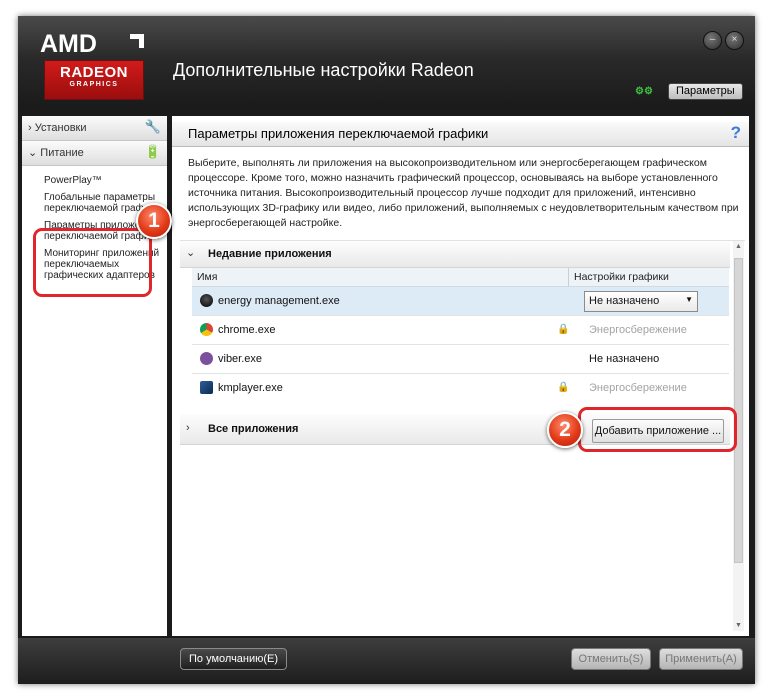 The width and height of the screenshot is (774, 700). What do you see at coordinates (207, 277) in the screenshot?
I see `column-name: Имя` at bounding box center [207, 277].